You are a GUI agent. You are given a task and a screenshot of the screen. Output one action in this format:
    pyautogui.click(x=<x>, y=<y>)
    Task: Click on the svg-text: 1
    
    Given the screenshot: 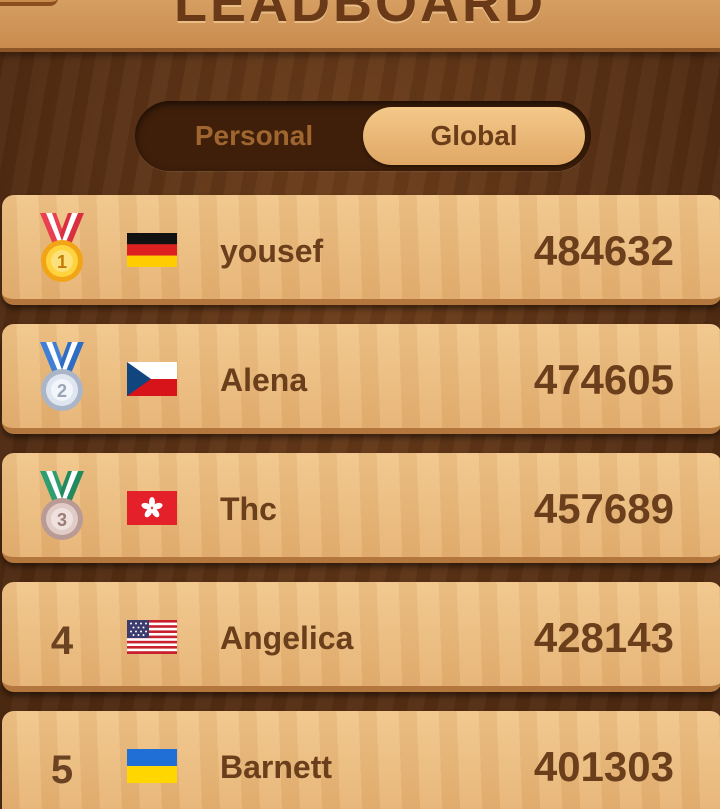 What is the action you would take?
    pyautogui.click(x=62, y=262)
    